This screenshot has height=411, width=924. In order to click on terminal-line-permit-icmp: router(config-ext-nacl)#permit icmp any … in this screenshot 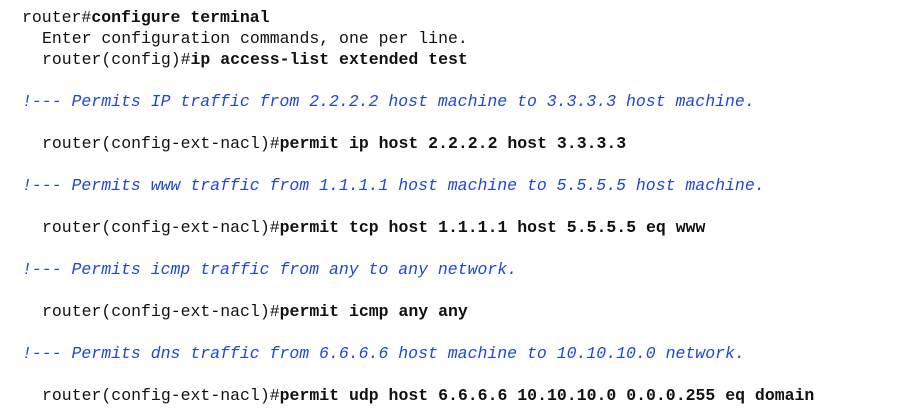, I will do `click(245, 312)`.